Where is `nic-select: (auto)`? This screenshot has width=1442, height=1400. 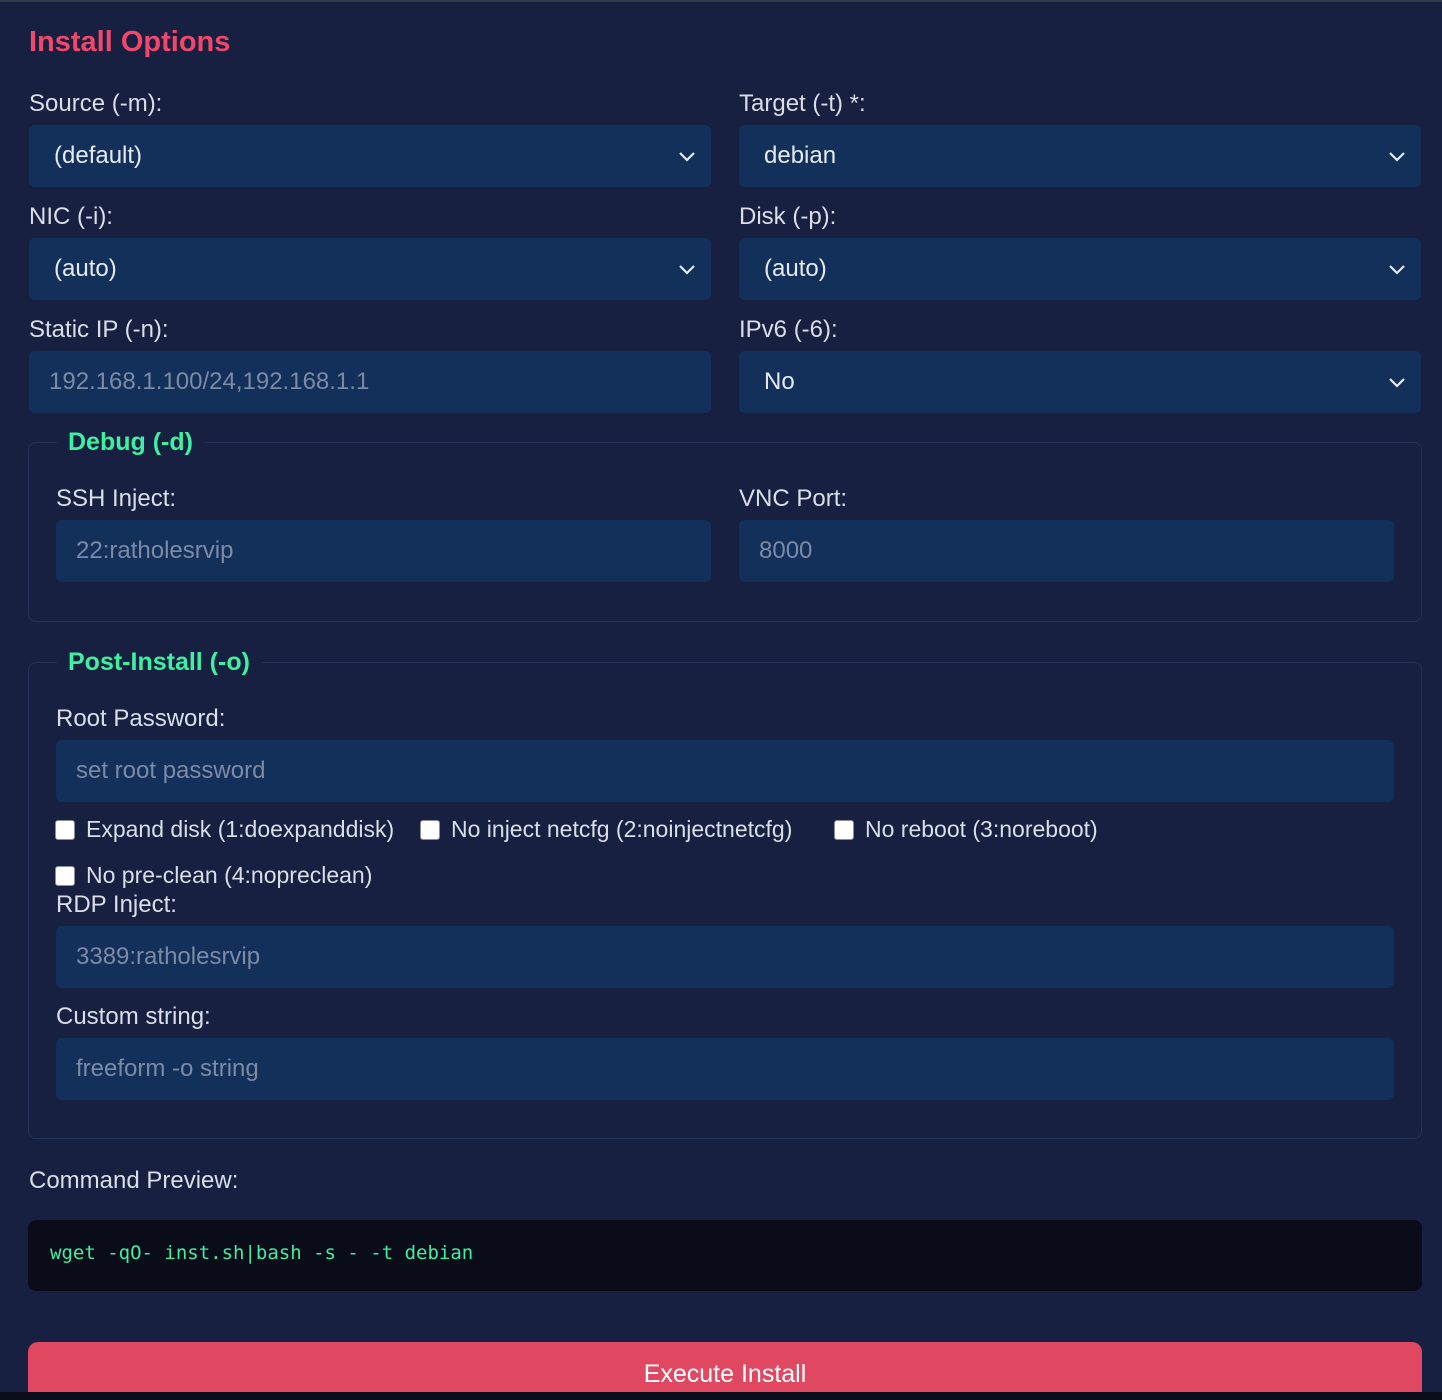
nic-select: (auto) is located at coordinates (370, 269).